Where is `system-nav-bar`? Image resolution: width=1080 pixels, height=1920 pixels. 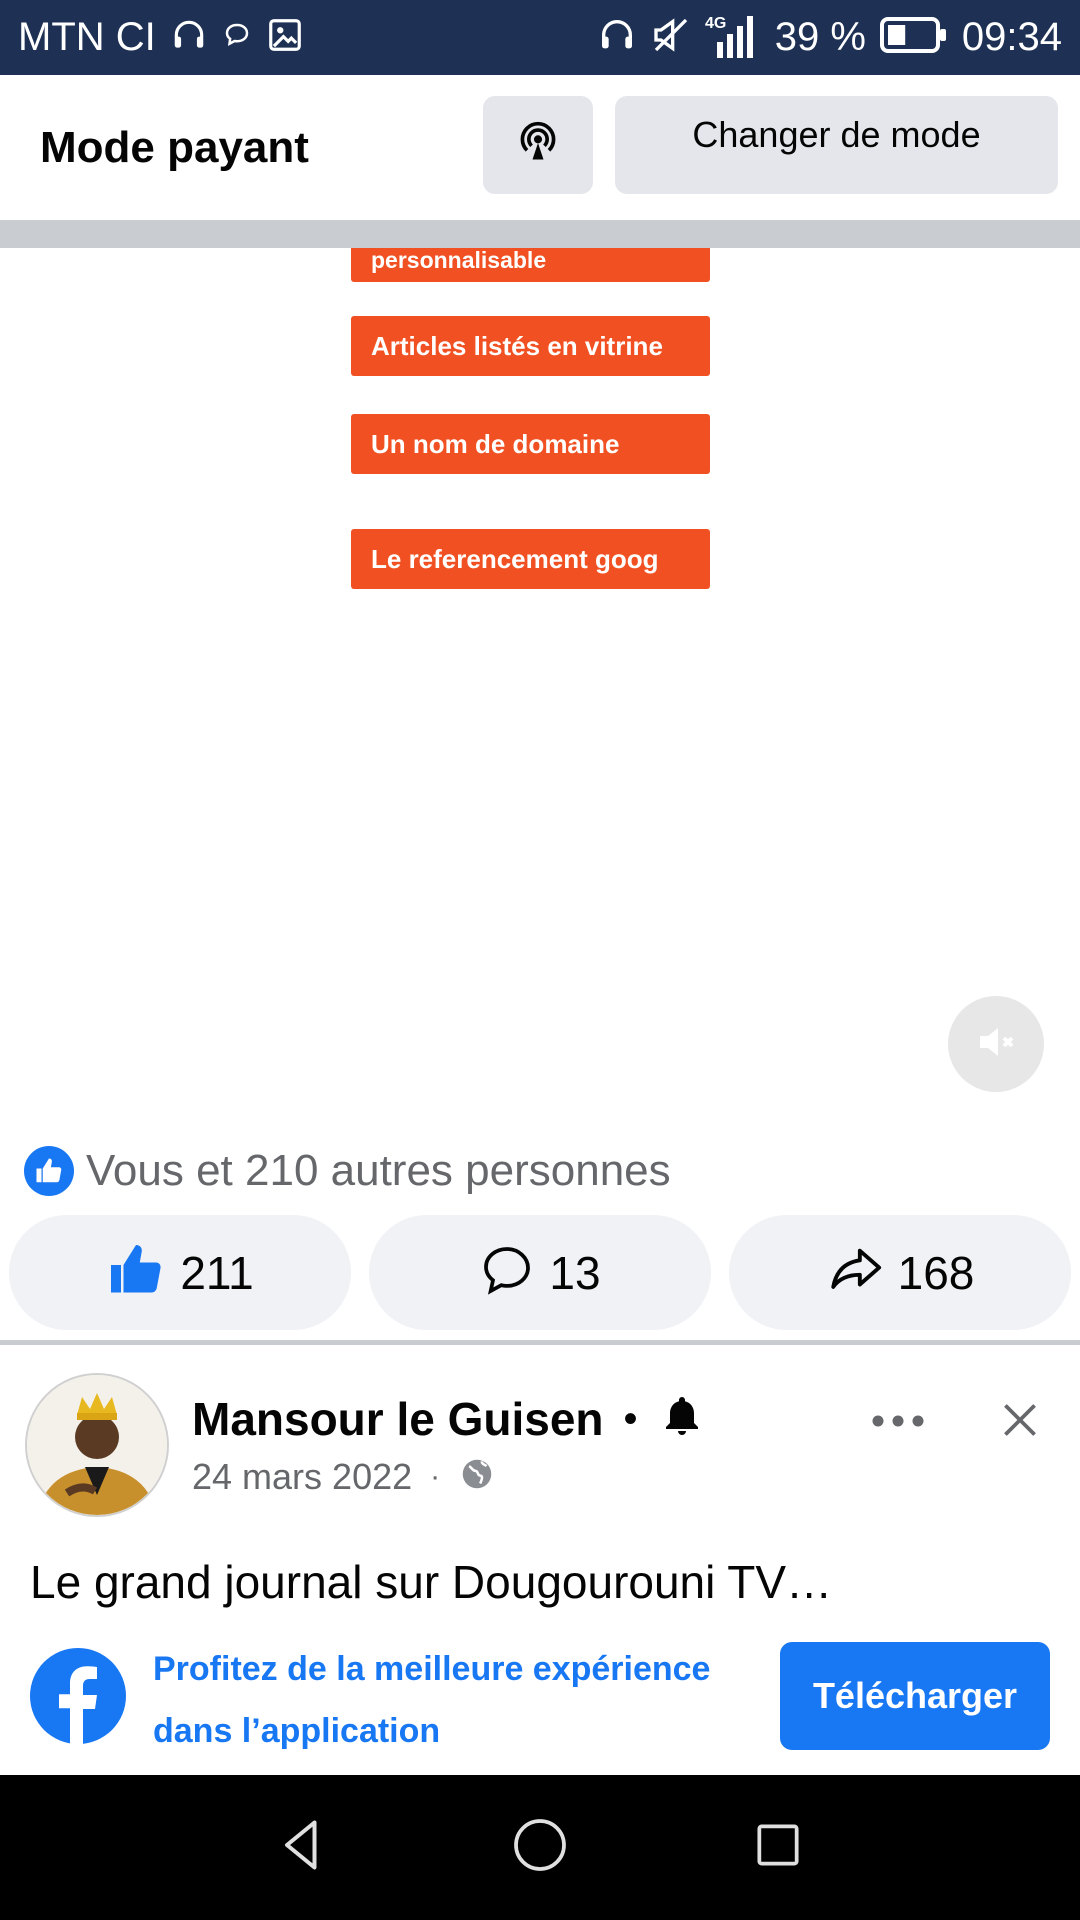 system-nav-bar is located at coordinates (540, 1847).